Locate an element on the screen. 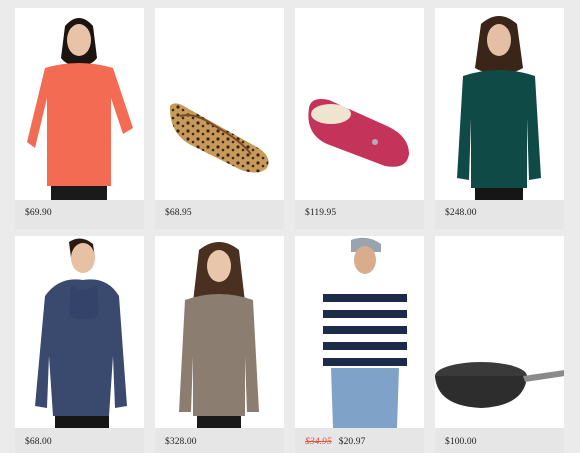 The image size is (580, 453). product-price: $68.95 is located at coordinates (178, 213).